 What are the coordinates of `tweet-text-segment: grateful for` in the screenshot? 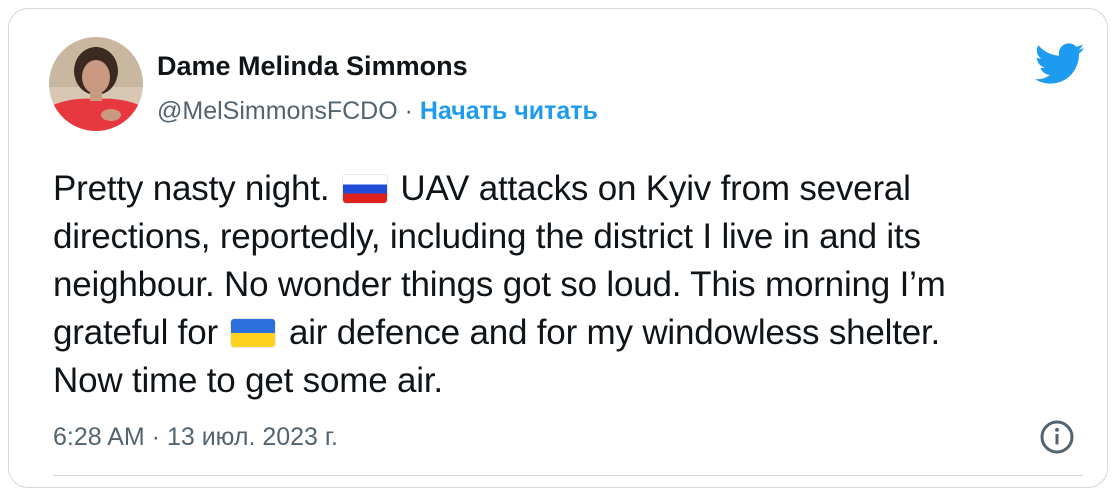 It's located at (140, 332).